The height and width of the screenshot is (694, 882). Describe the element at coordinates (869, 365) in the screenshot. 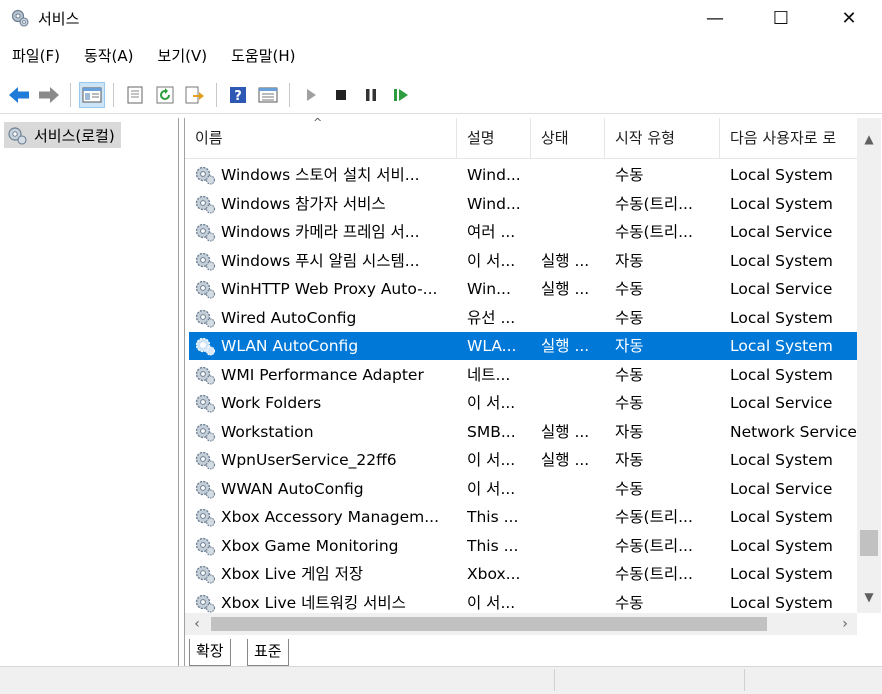

I see `vertical-scrollbar: ▲ ▼` at that location.